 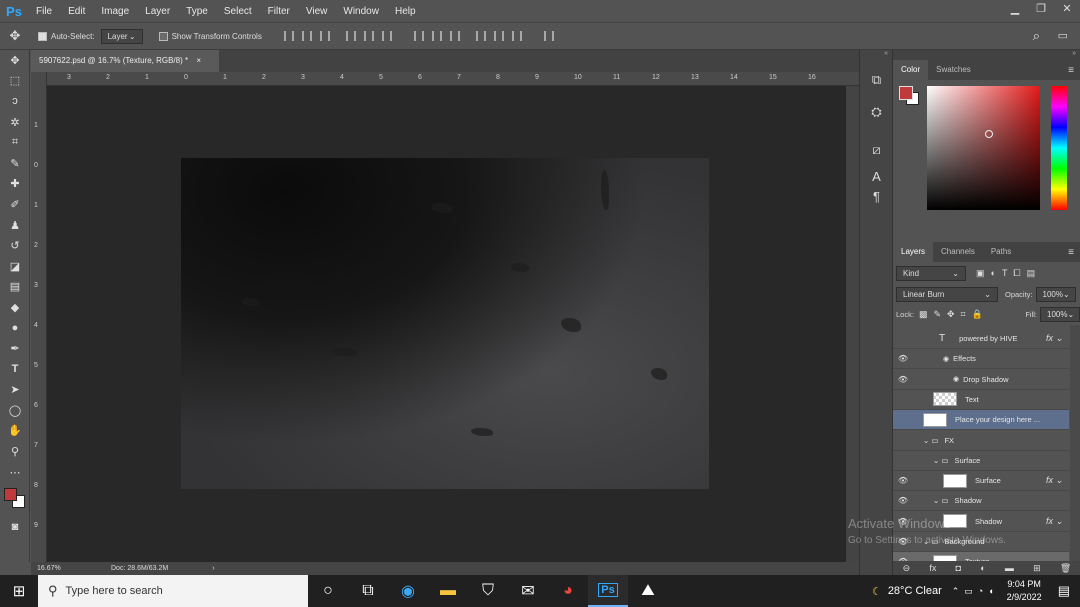 What do you see at coordinates (1074, 70) in the screenshot?
I see `panel-menu-icon: ≡` at bounding box center [1074, 70].